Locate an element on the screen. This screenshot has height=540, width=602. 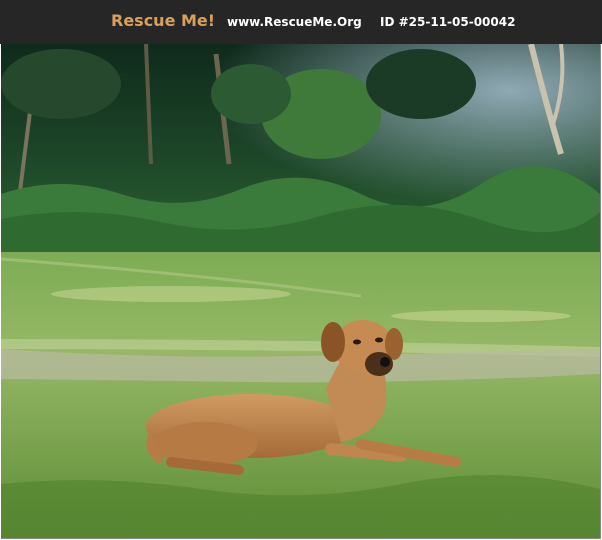
site-url: www.RescueMe.Org is located at coordinates (294, 22).